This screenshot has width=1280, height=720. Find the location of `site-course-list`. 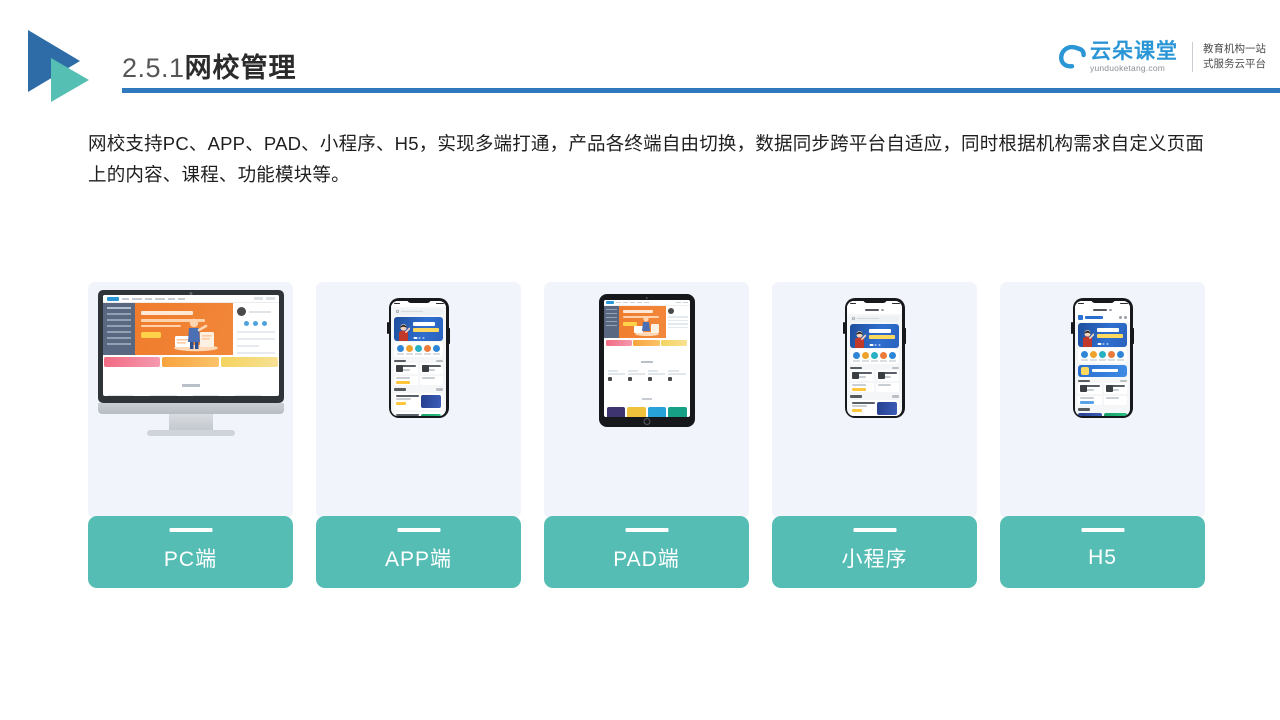

site-course-list is located at coordinates (191, 395).